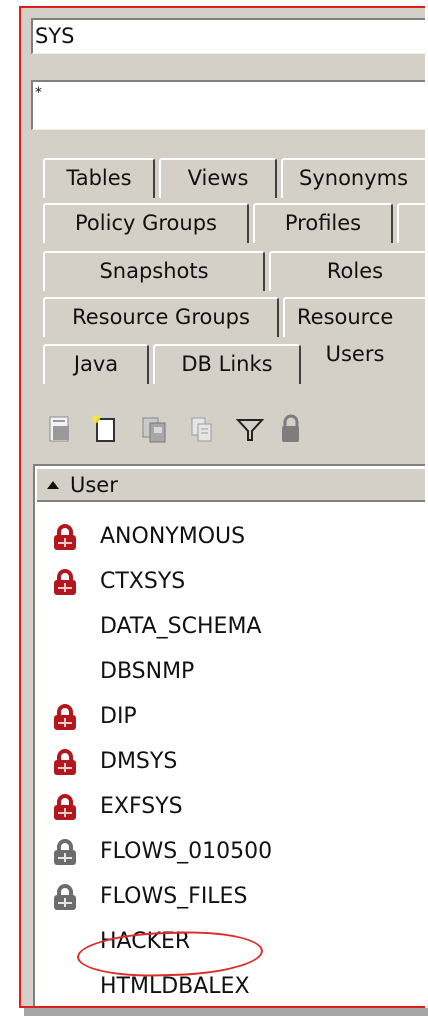  What do you see at coordinates (228, 36) in the screenshot?
I see `schema-combobox: SYS` at bounding box center [228, 36].